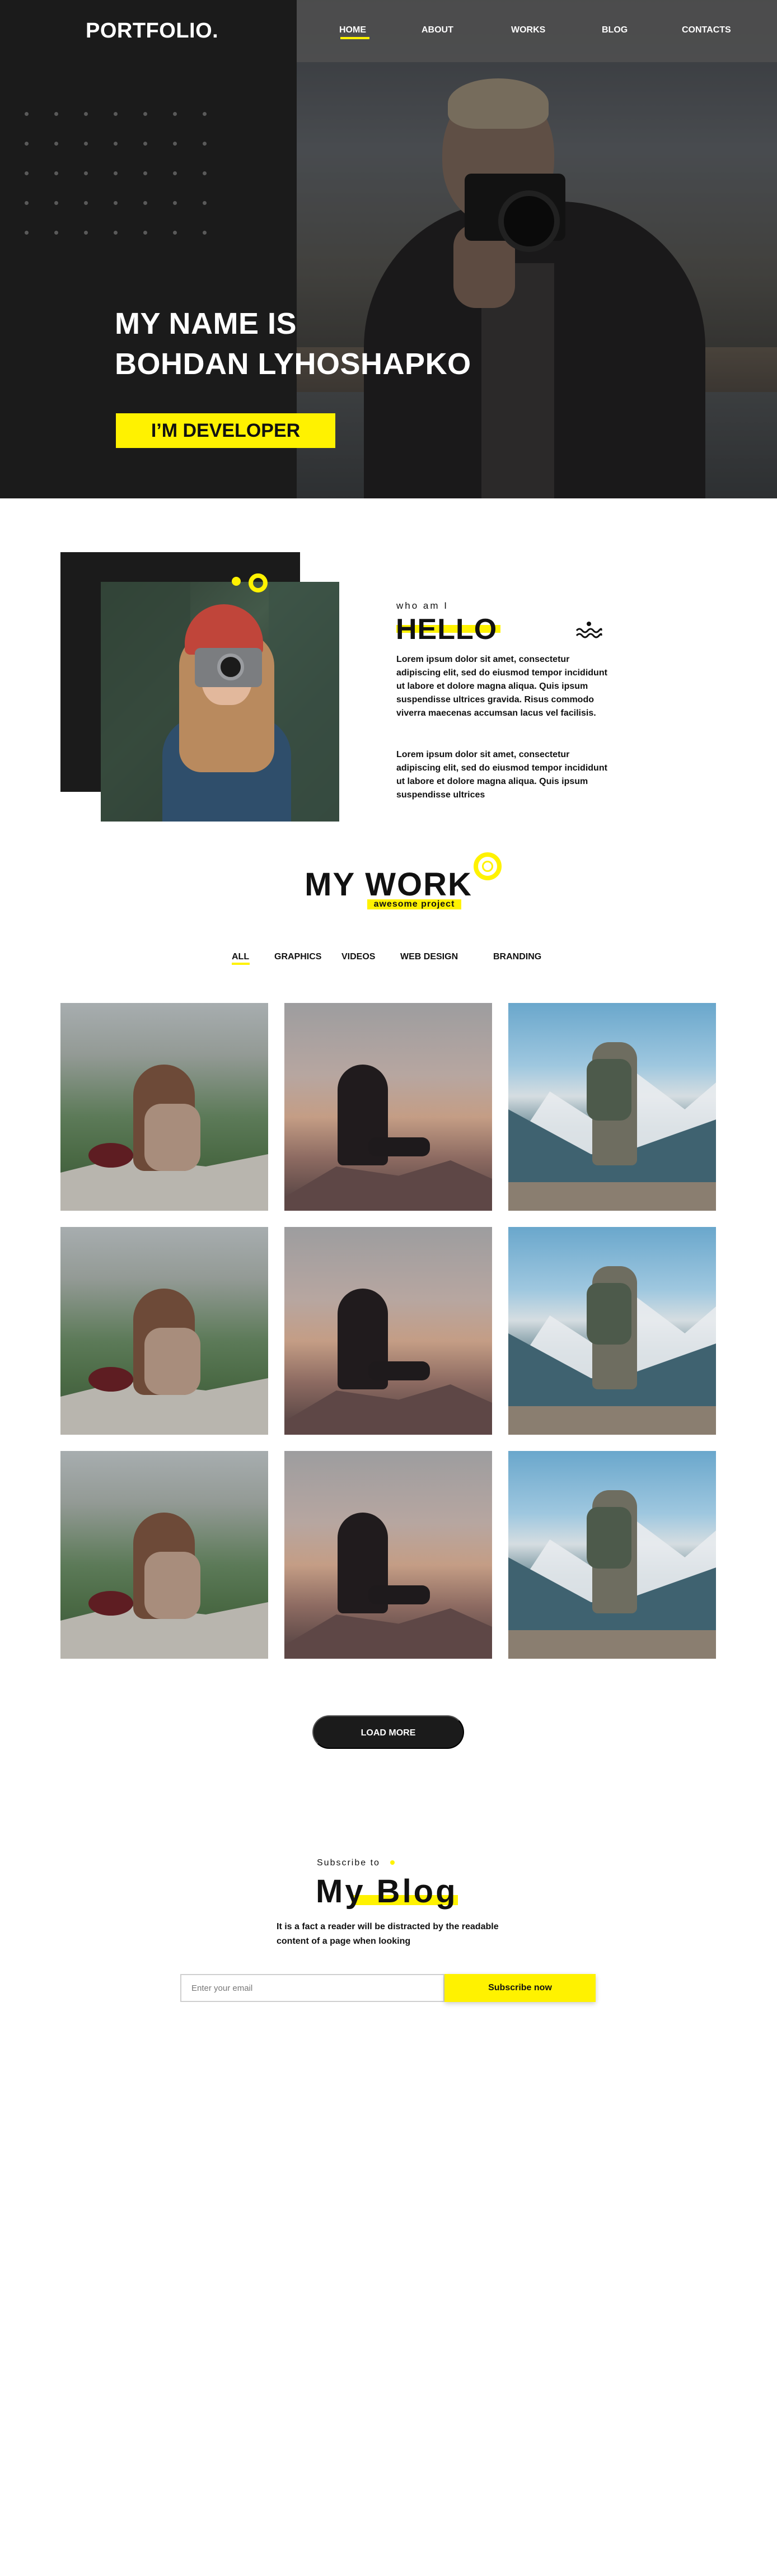 This screenshot has height=2576, width=777. What do you see at coordinates (437, 30) in the screenshot?
I see `nav-link-about: ABOUT` at bounding box center [437, 30].